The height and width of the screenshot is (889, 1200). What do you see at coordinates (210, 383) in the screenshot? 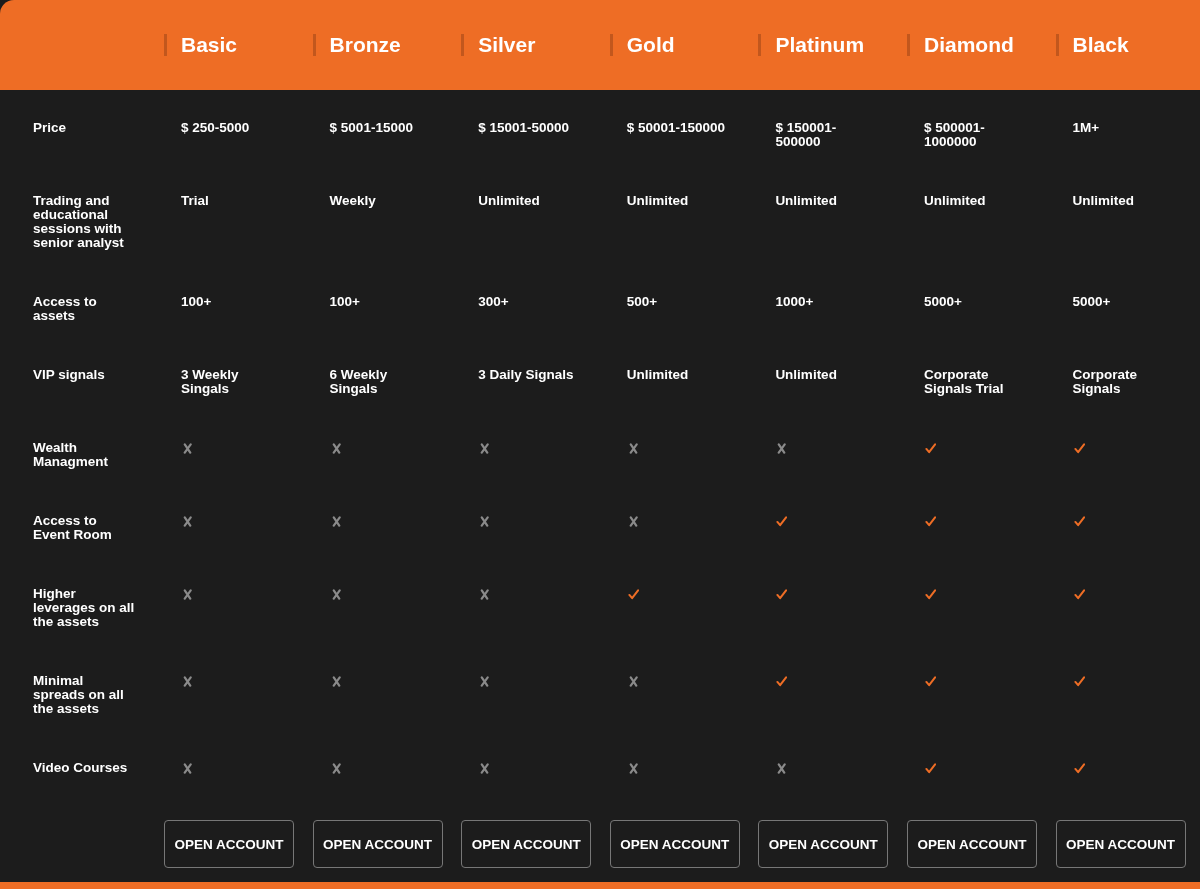
I see `table-cell-text: 3 Weekly Singals` at bounding box center [210, 383].